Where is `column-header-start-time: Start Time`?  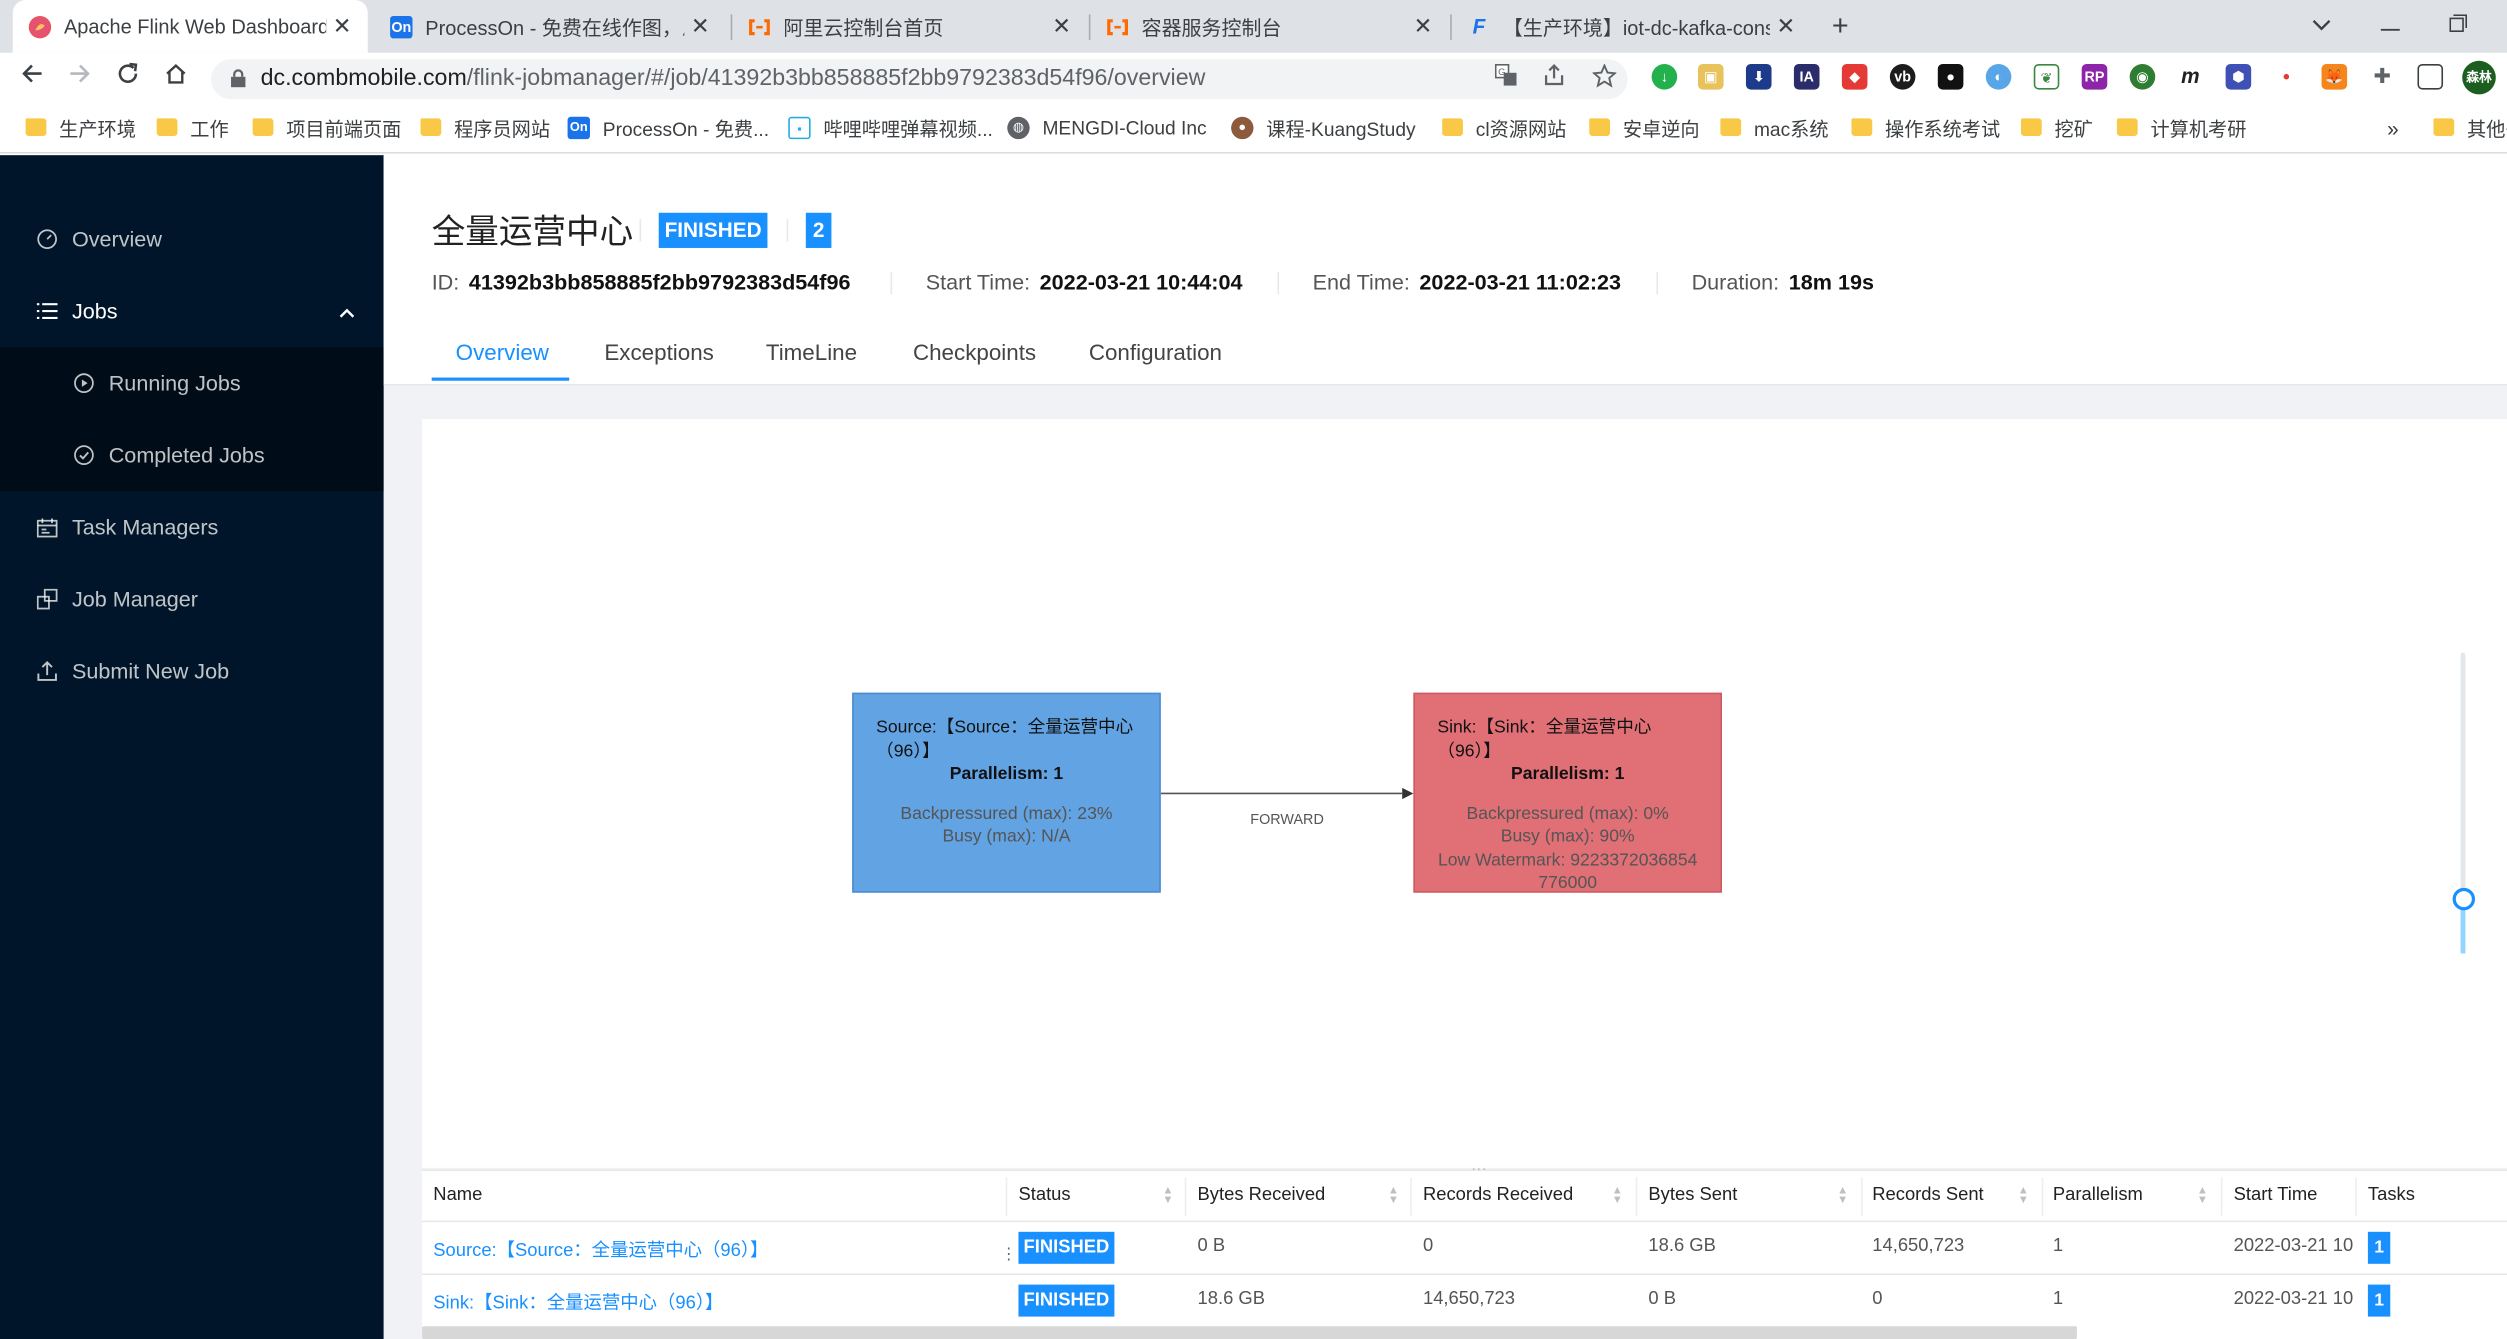 column-header-start-time: Start Time is located at coordinates (2276, 1194).